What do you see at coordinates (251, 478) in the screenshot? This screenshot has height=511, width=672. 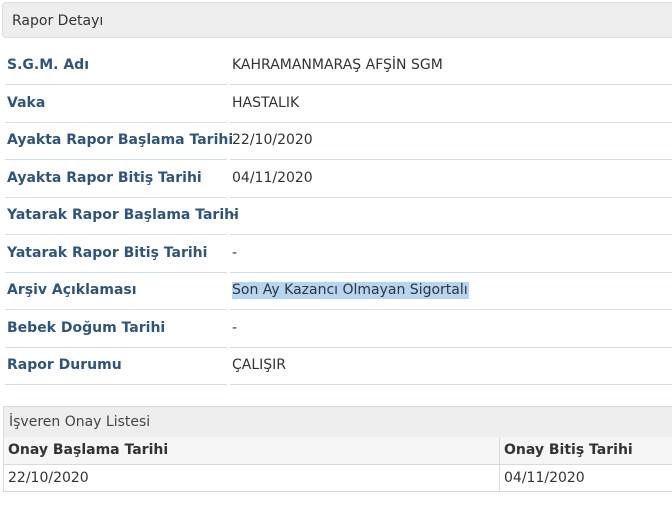 I see `table-cell: 22/10/2020` at bounding box center [251, 478].